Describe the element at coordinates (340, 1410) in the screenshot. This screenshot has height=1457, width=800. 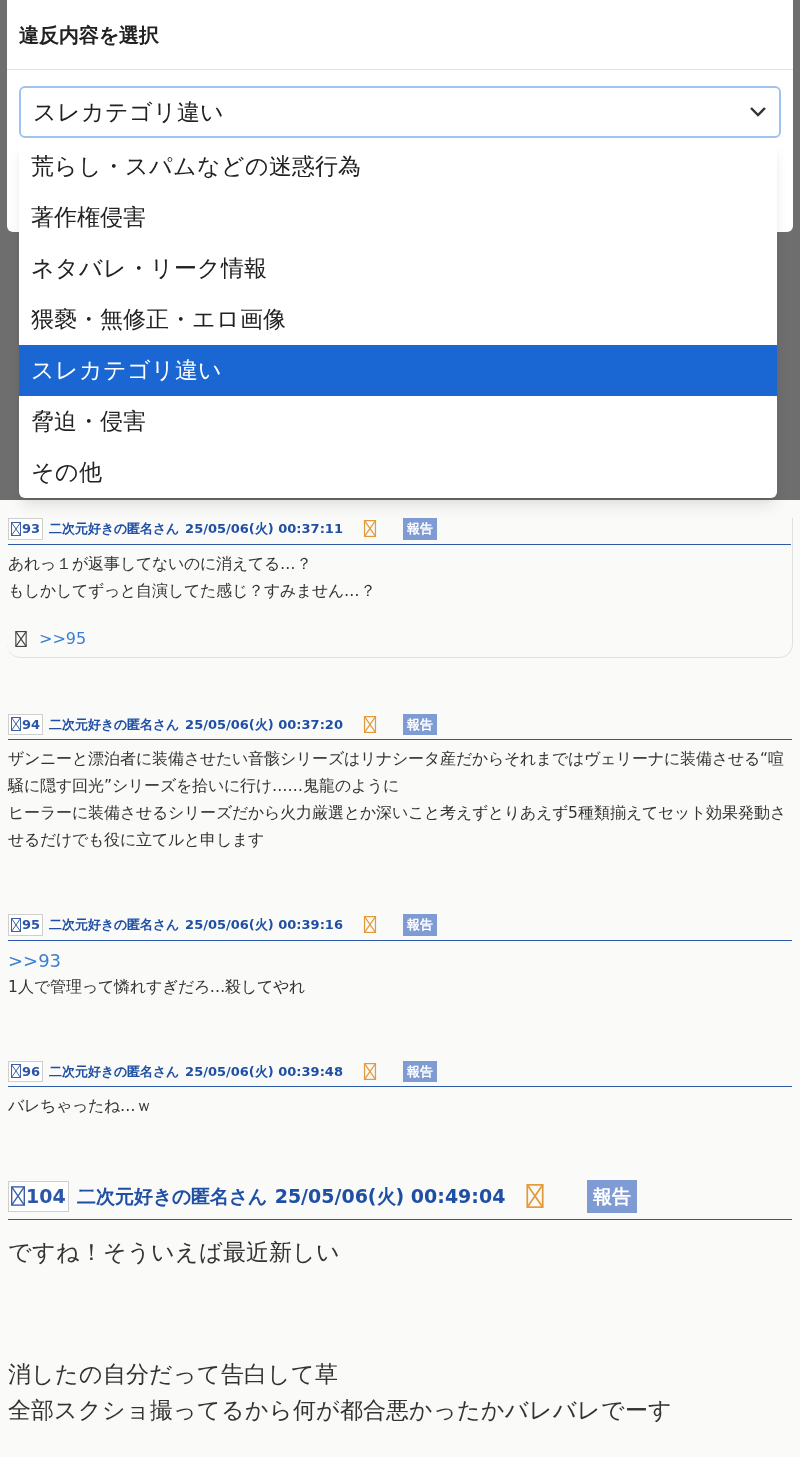
I see `post-text: 全部スクショ撮ってるから何が都合悪かったかバレバレでーす` at that location.